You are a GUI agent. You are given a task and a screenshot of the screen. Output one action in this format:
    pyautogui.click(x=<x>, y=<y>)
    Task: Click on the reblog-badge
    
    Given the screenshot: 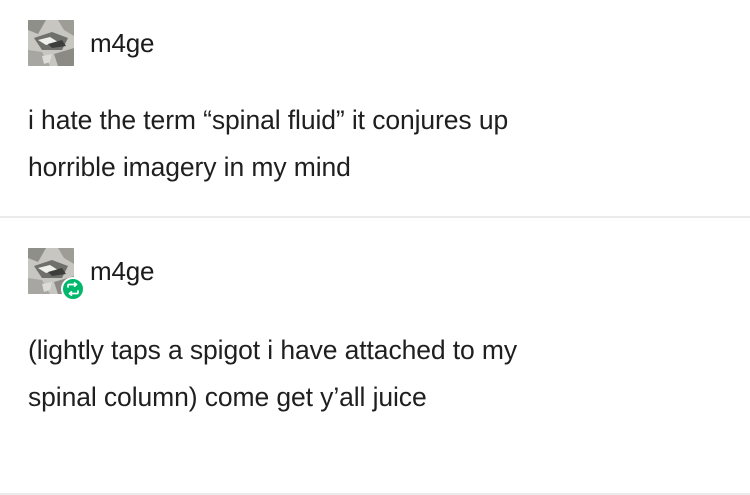 What is the action you would take?
    pyautogui.click(x=73, y=289)
    